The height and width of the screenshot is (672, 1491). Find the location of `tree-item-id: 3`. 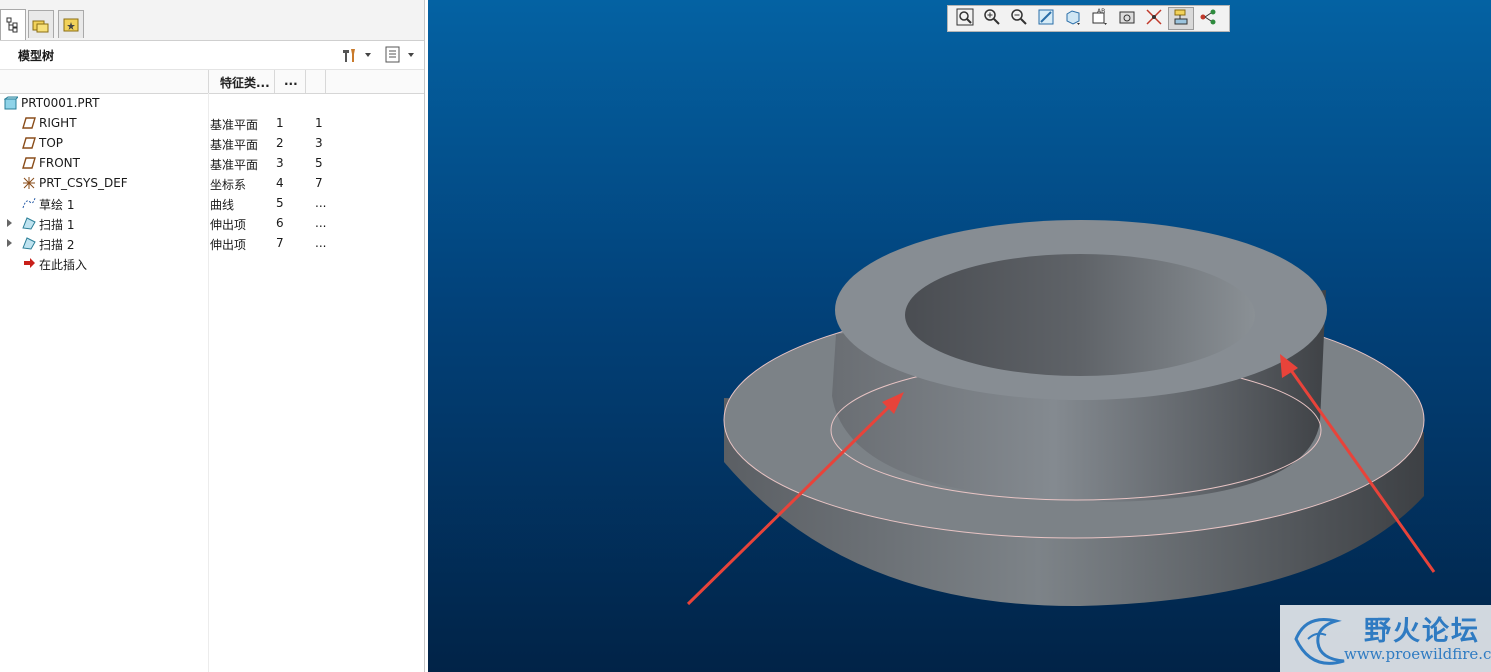

tree-item-id: 3 is located at coordinates (280, 163).